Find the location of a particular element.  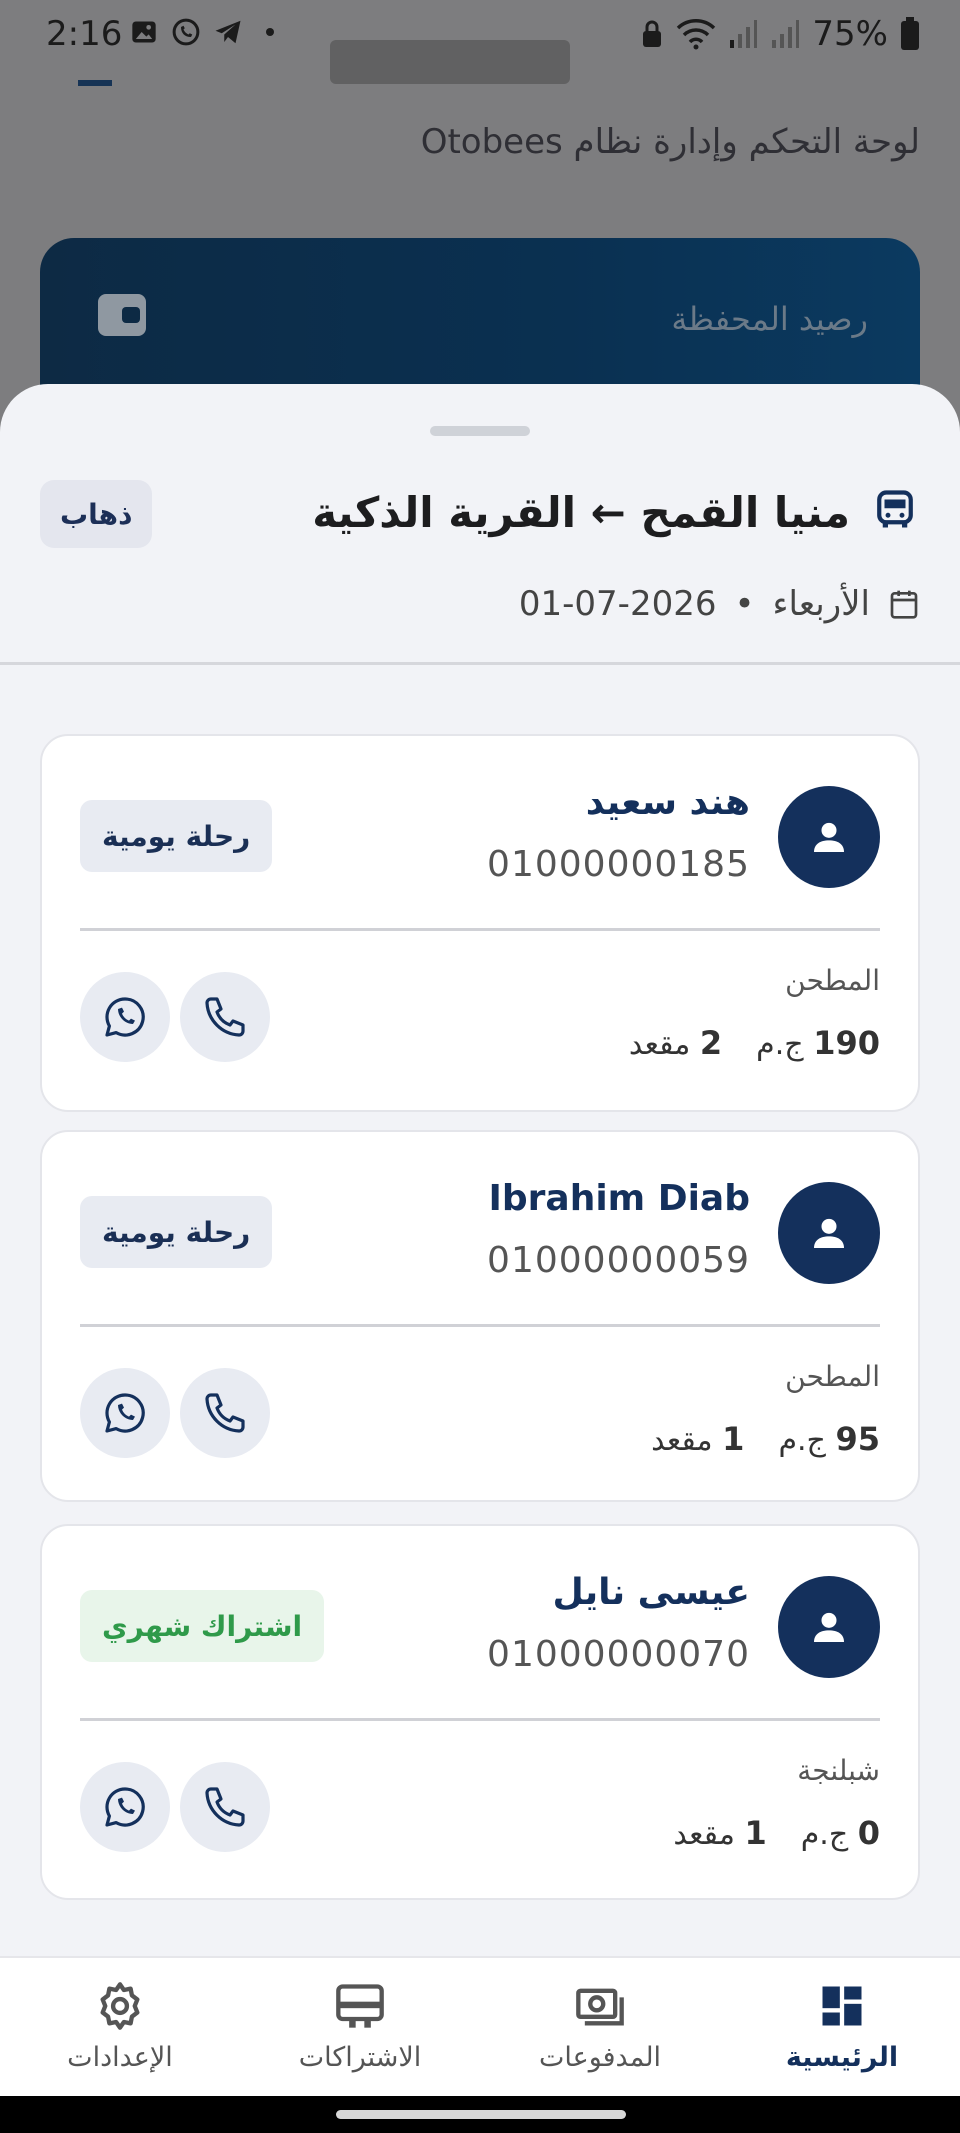

fare-amount: 190 is located at coordinates (846, 1043).